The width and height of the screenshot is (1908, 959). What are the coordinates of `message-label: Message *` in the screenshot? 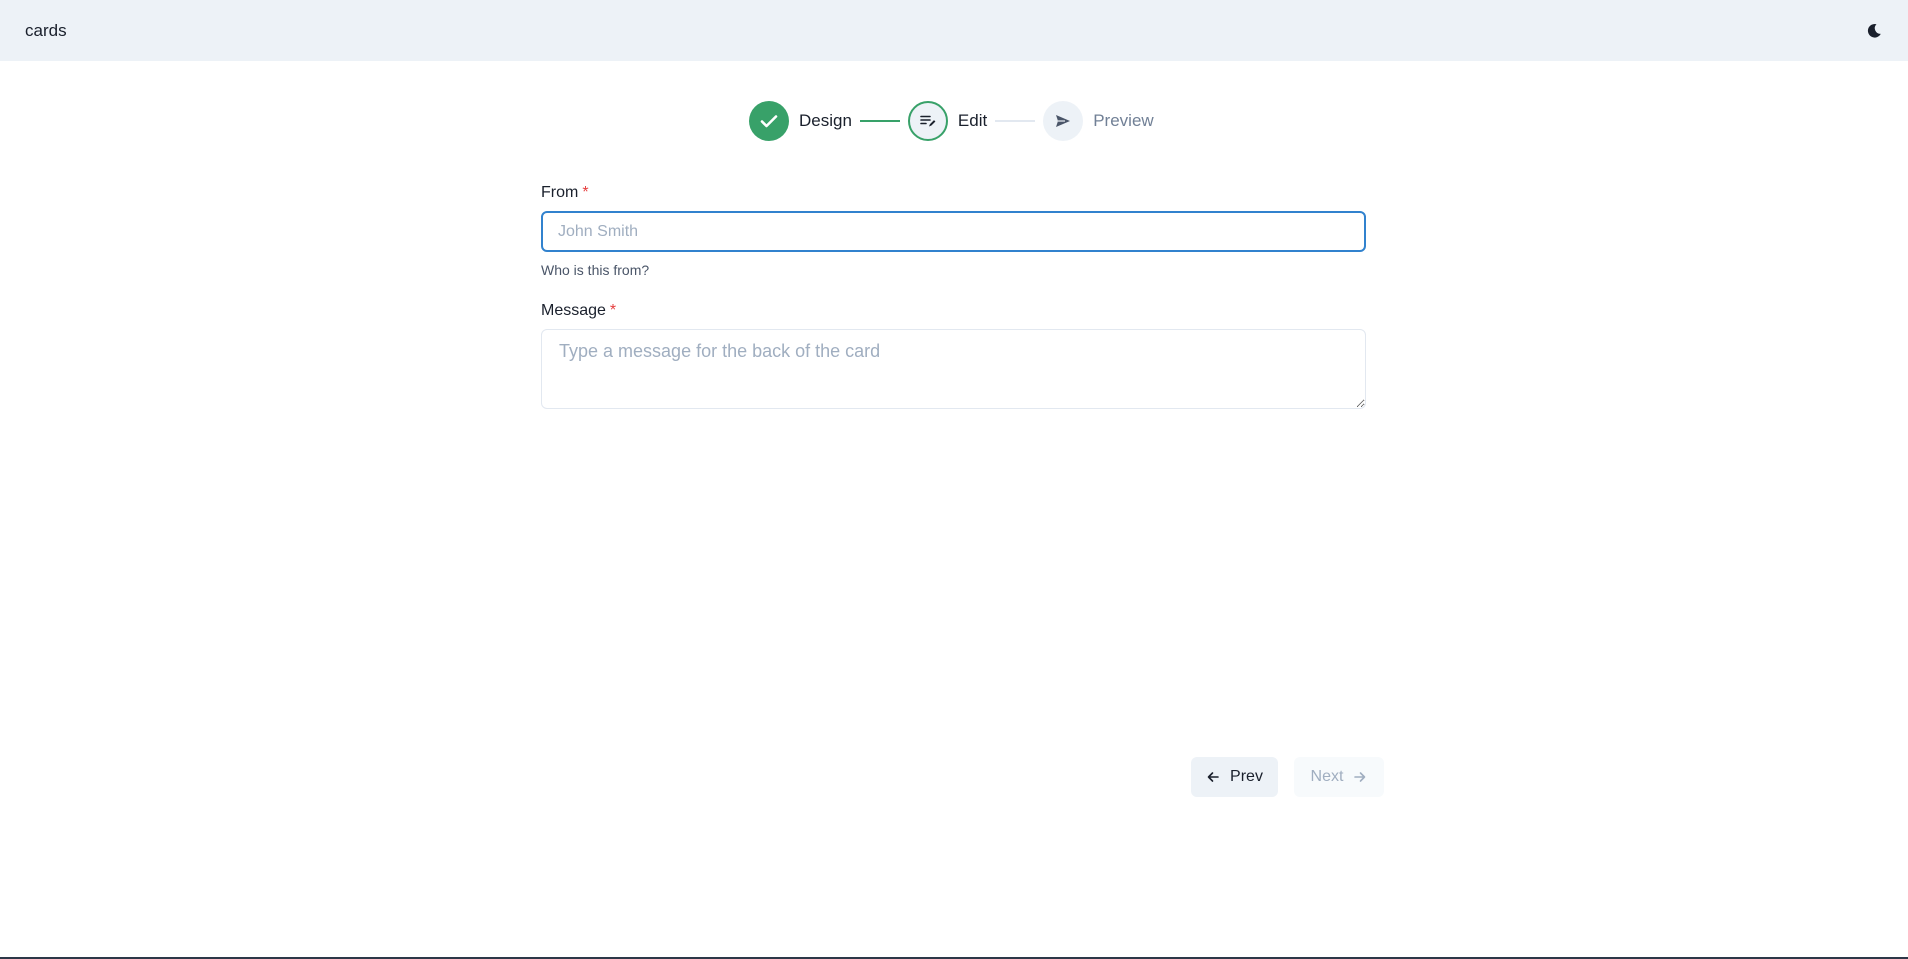 It's located at (953, 311).